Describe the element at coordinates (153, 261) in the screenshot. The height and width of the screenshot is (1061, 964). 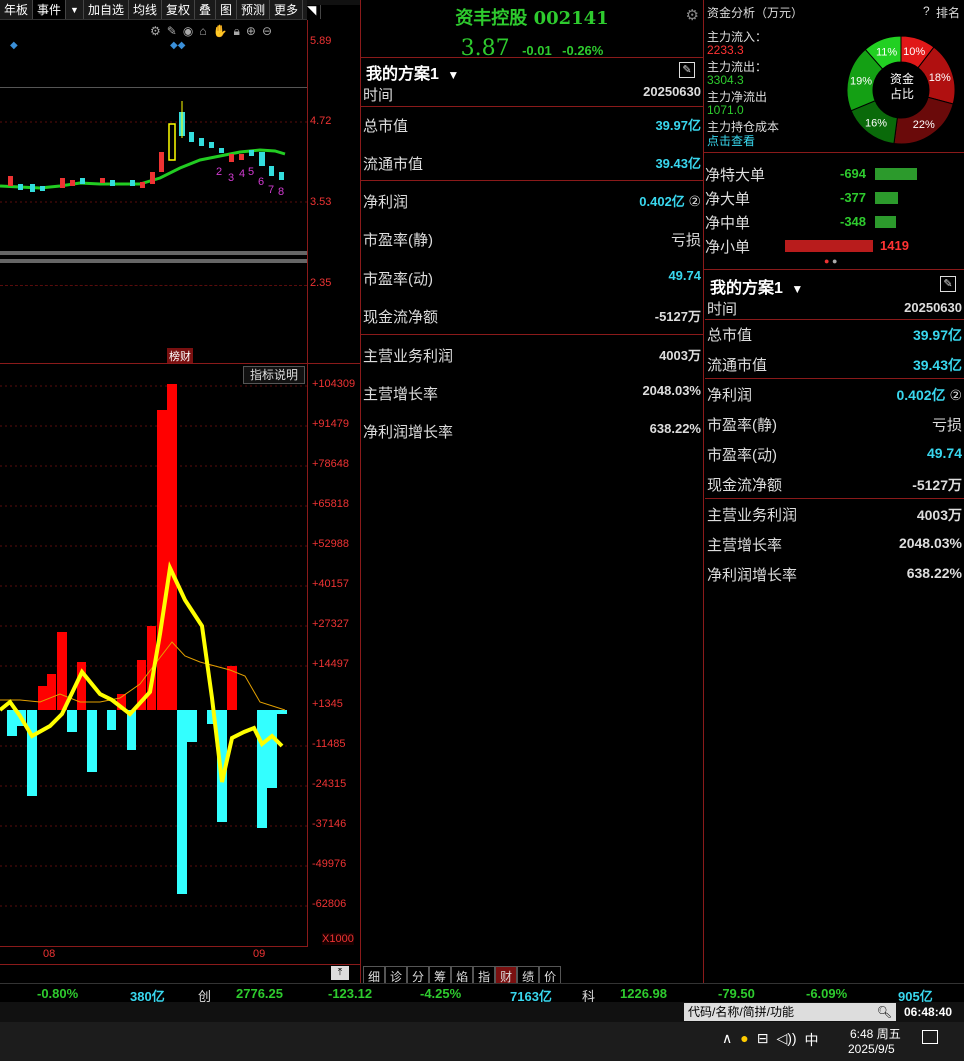
I see `volume-divider` at that location.